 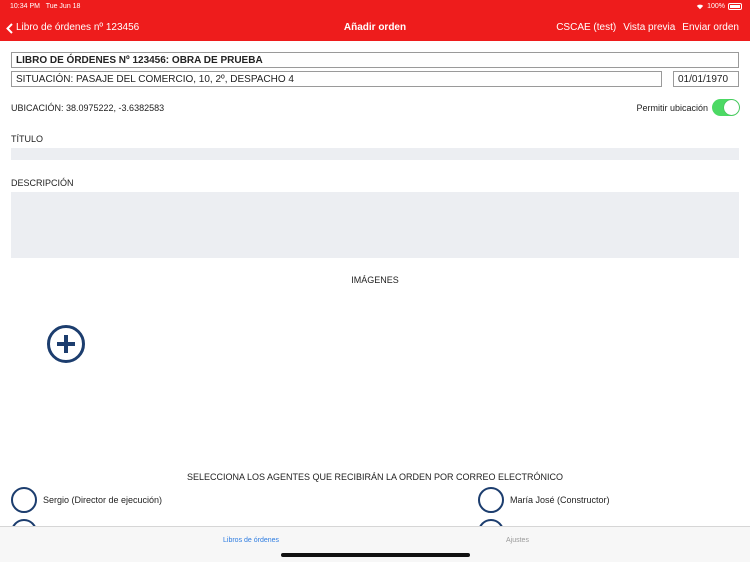 What do you see at coordinates (710, 28) in the screenshot?
I see `send-order-button: Enviar orden` at bounding box center [710, 28].